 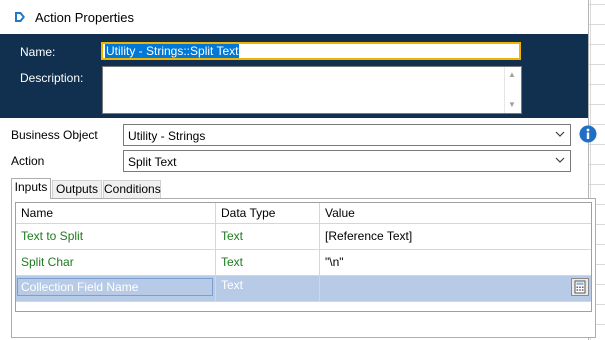 I want to click on tab-conditions: Conditions, so click(x=132, y=189).